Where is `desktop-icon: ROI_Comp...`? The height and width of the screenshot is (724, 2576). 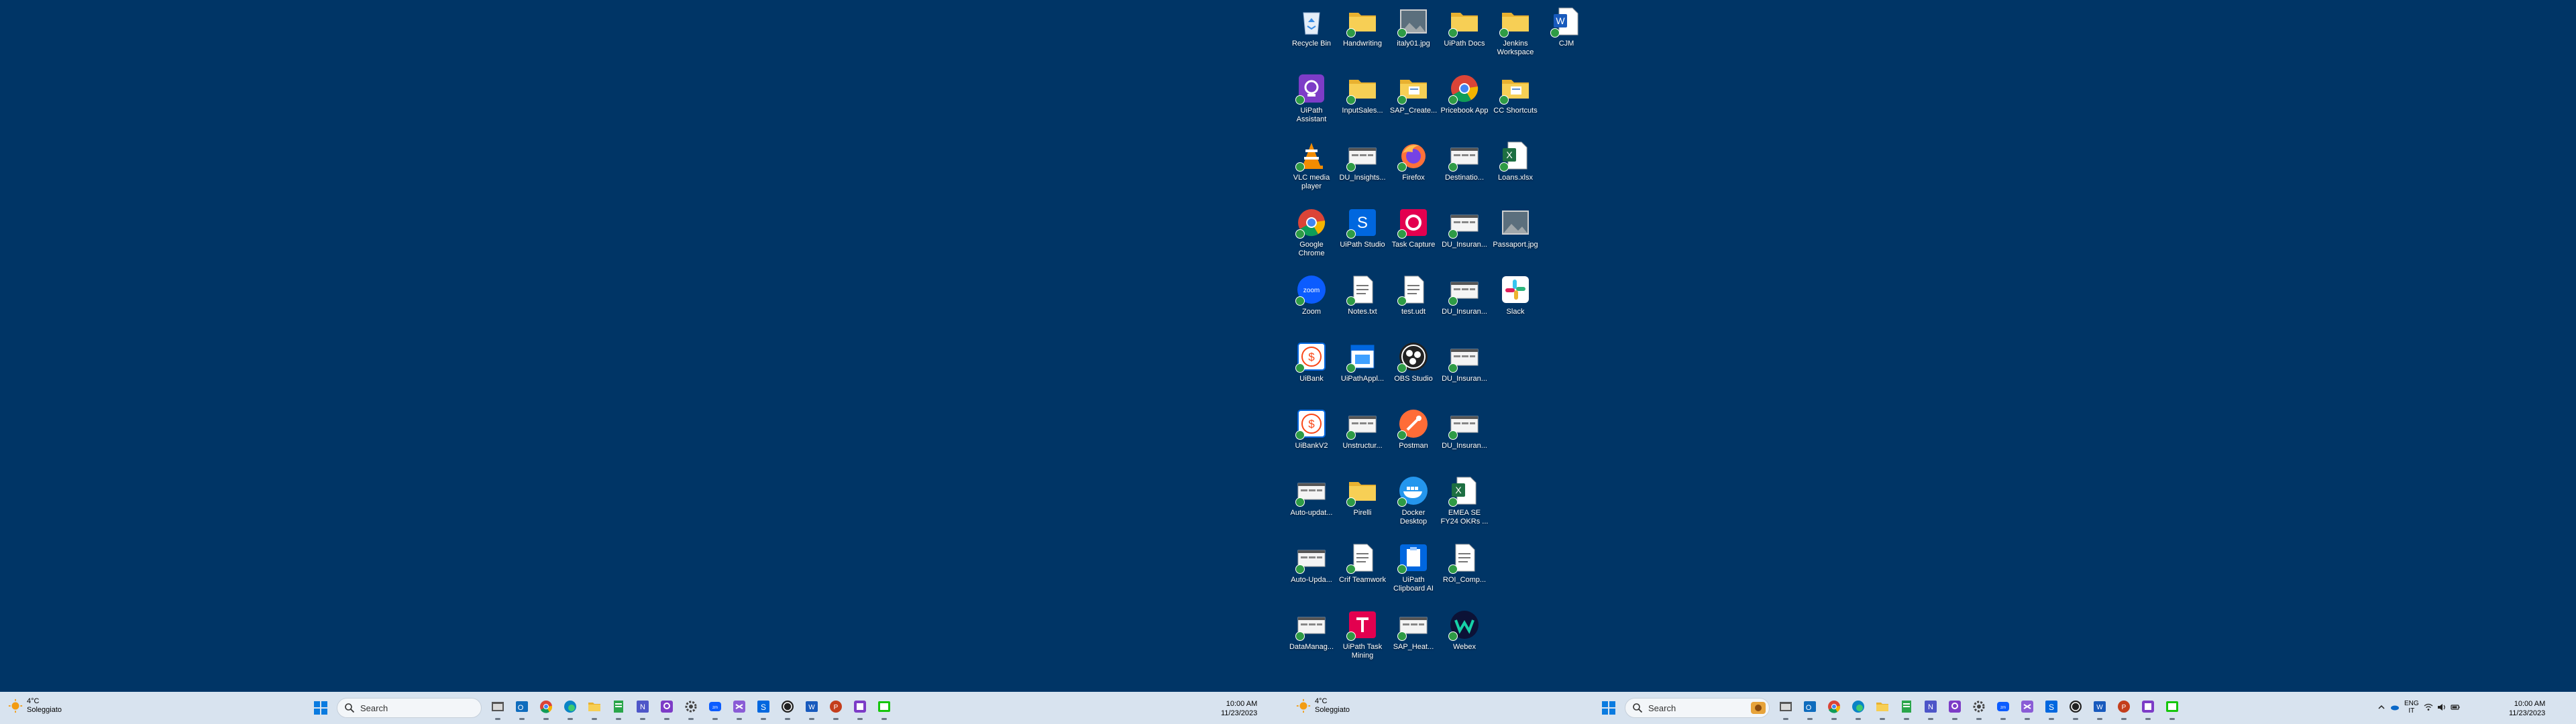
desktop-icon: ROI_Comp... is located at coordinates (1464, 571).